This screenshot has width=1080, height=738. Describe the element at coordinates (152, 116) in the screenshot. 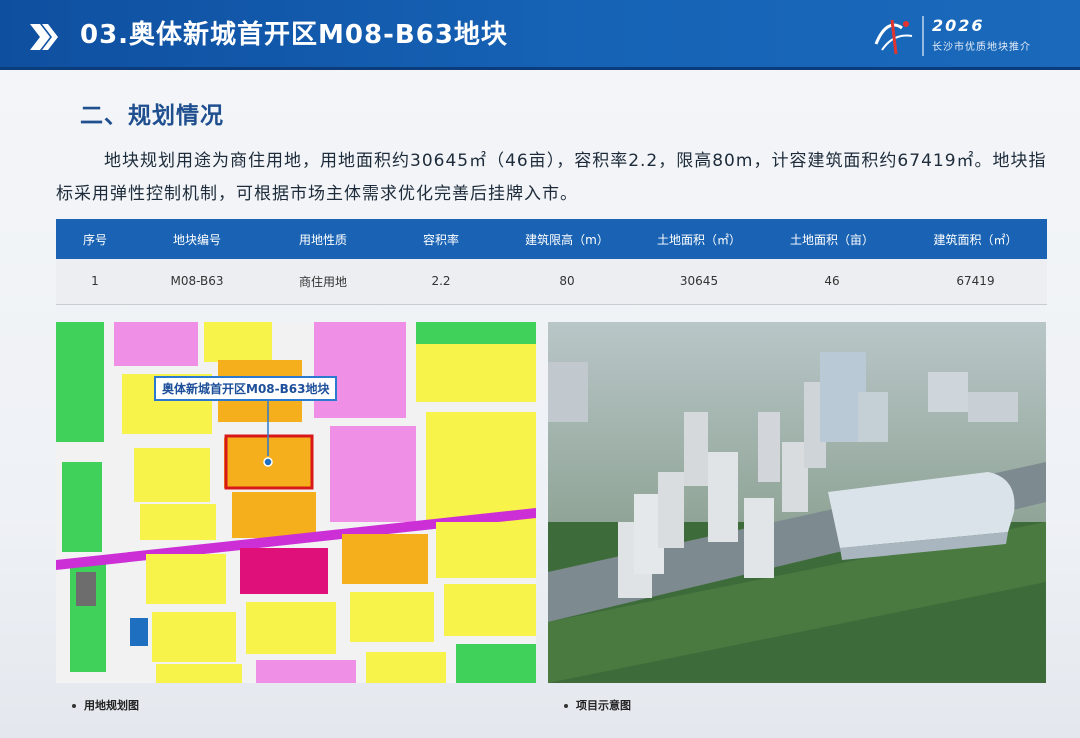

I see `section-heading: 二、规划情况` at that location.